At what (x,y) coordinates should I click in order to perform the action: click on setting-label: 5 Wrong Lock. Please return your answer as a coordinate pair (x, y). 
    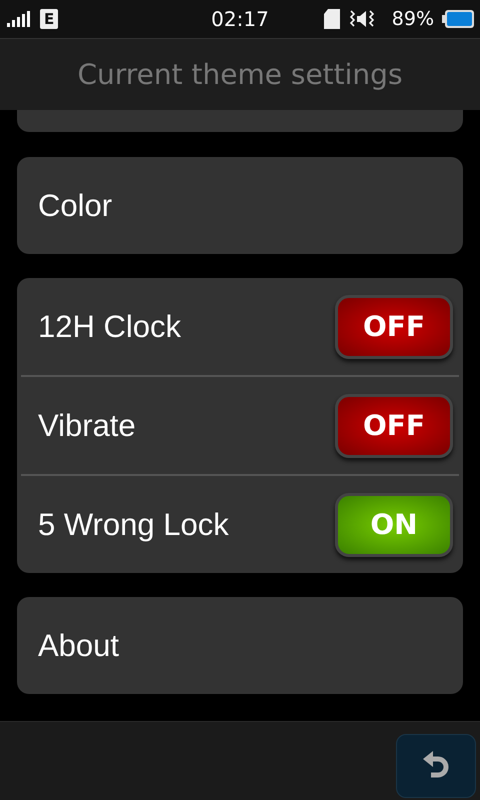
    Looking at the image, I should click on (133, 524).